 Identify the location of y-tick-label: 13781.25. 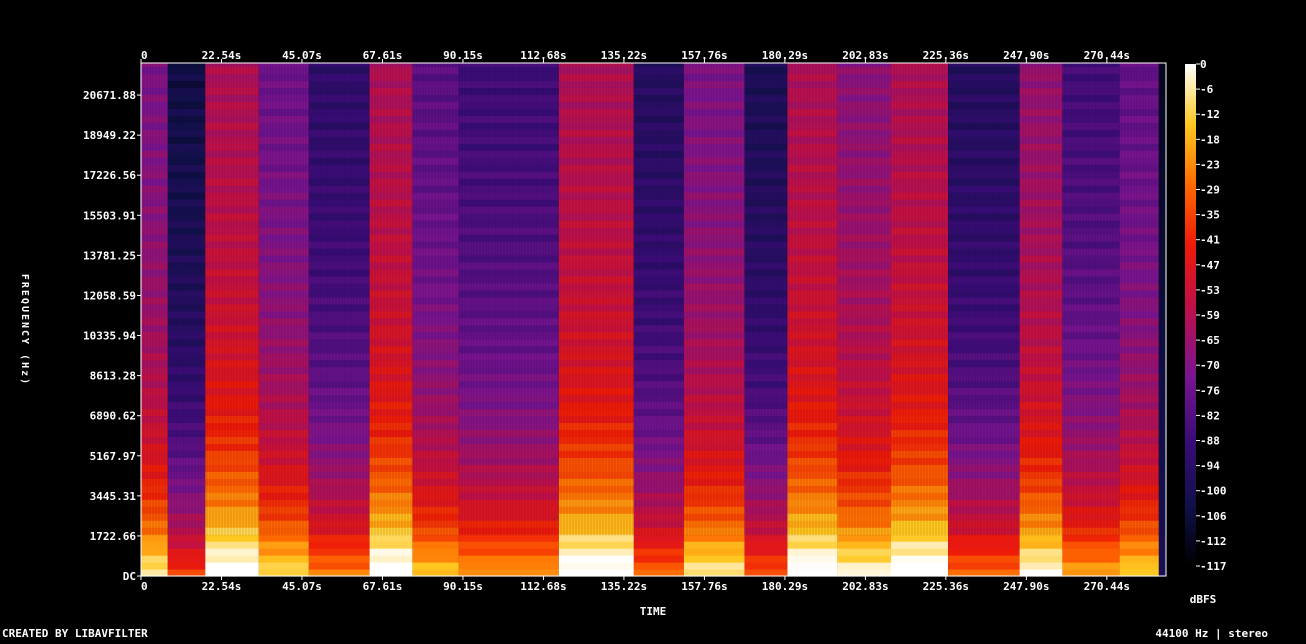
(109, 255).